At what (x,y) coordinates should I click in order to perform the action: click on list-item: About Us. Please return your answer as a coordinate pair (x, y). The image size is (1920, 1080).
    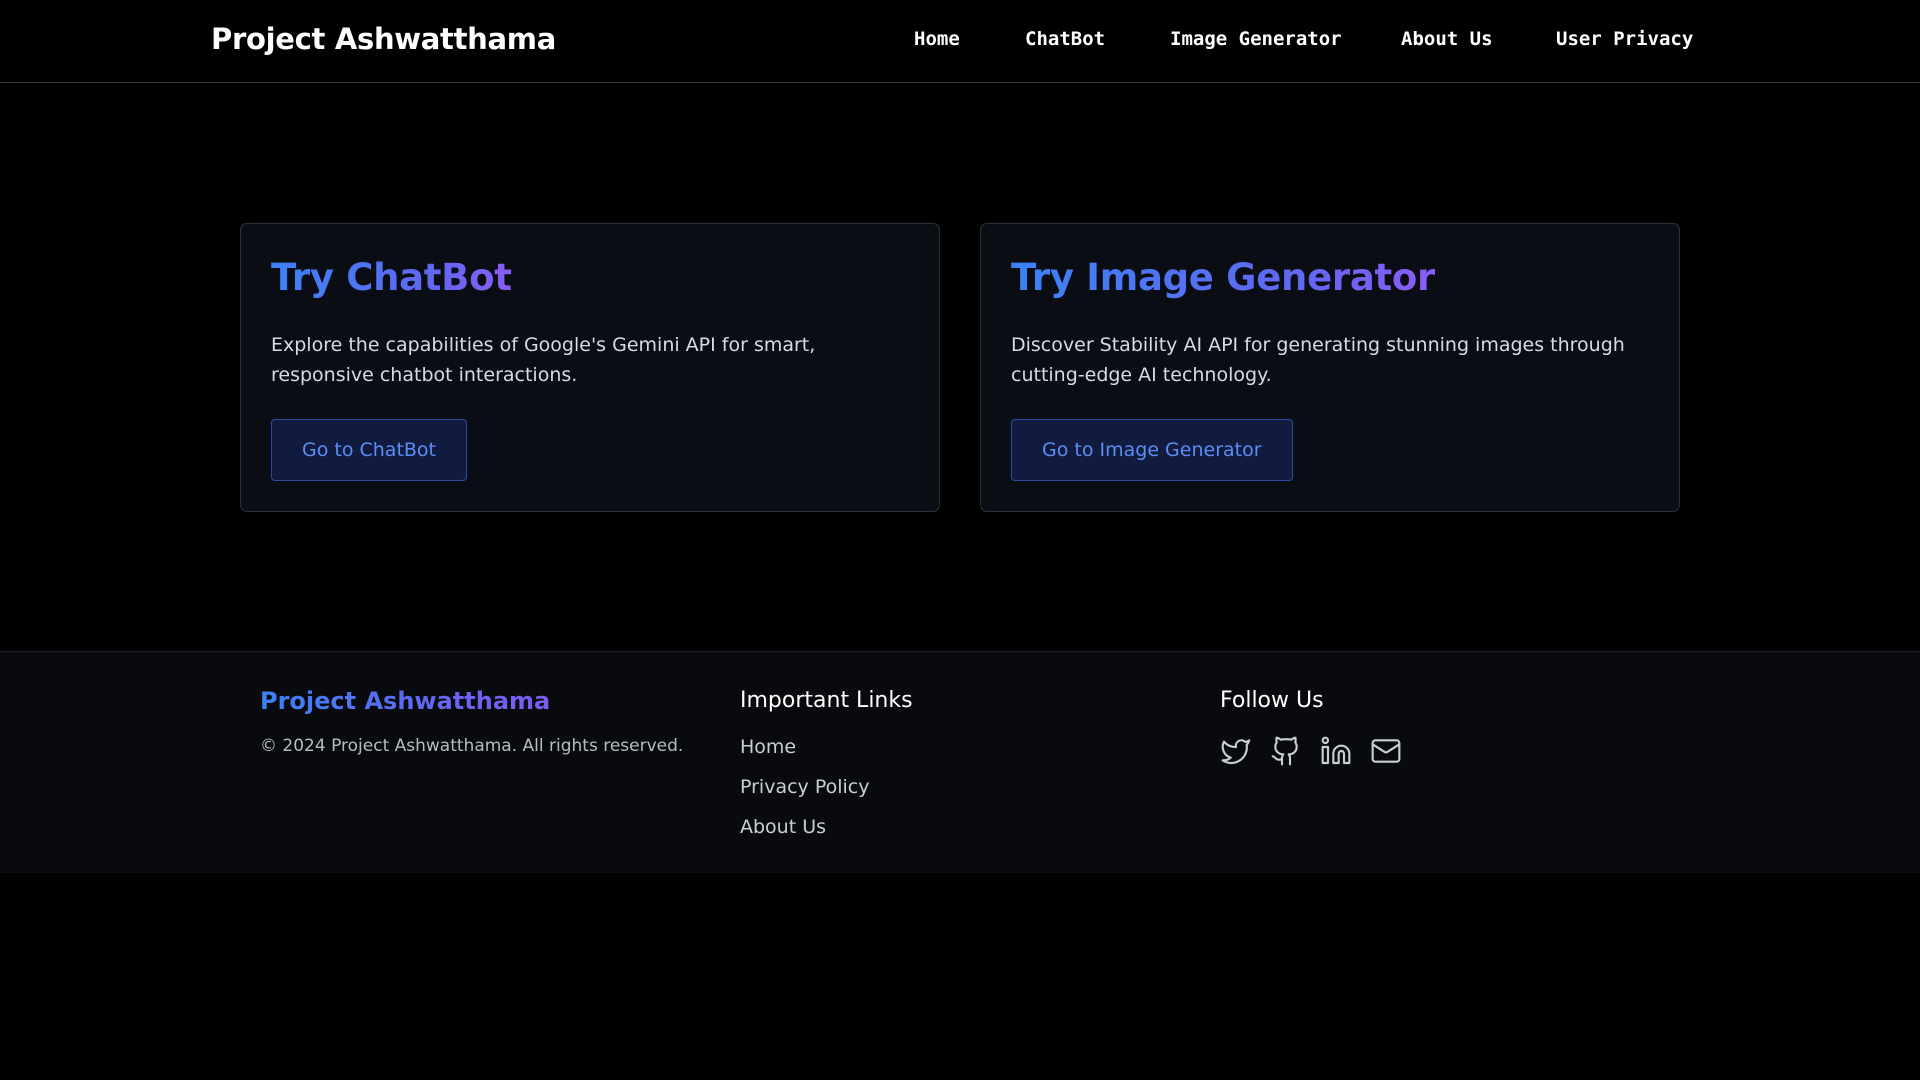
    Looking at the image, I should click on (804, 836).